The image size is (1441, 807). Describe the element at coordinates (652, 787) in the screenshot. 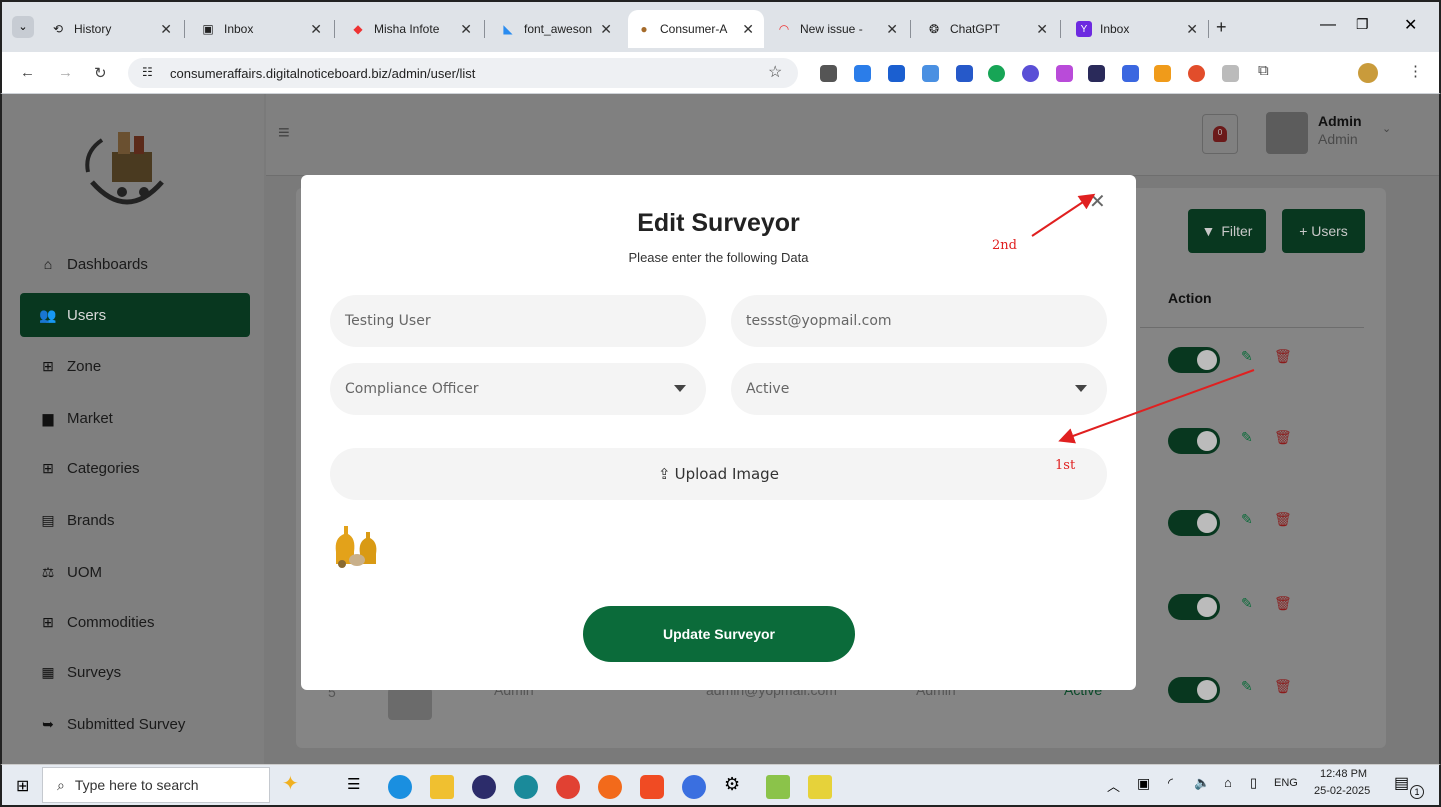

I see `brave-icon` at that location.